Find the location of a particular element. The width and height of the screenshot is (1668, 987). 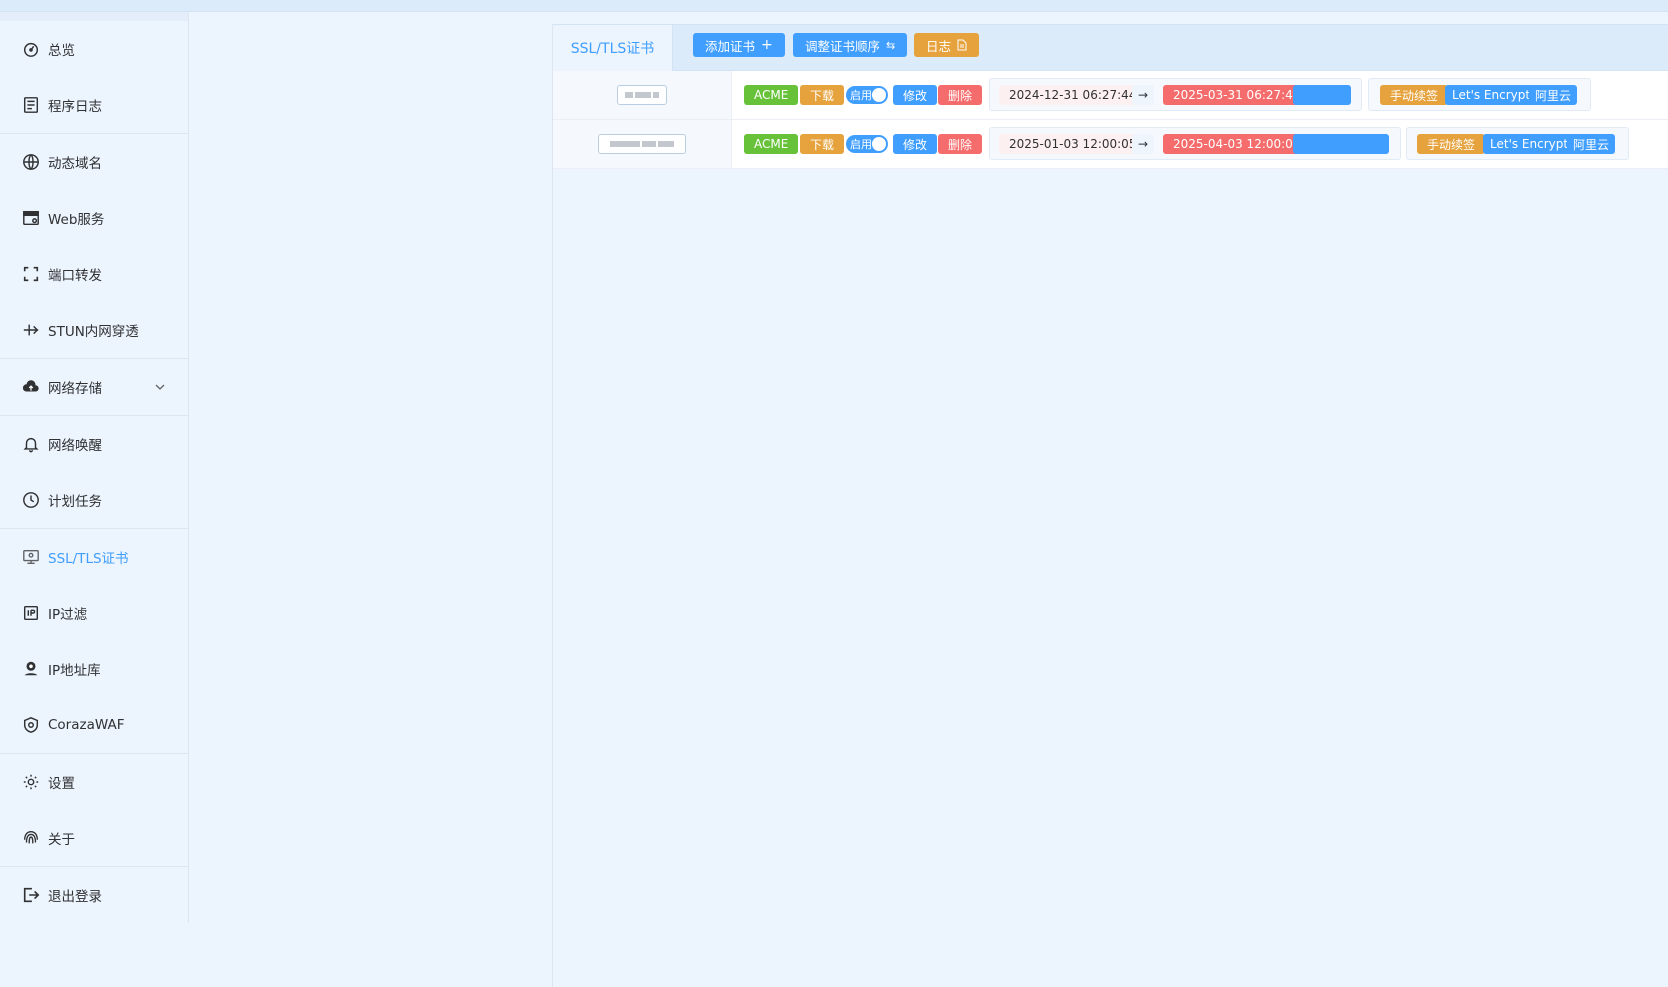

sidebar-item-label: 计划任务 is located at coordinates (75, 502).